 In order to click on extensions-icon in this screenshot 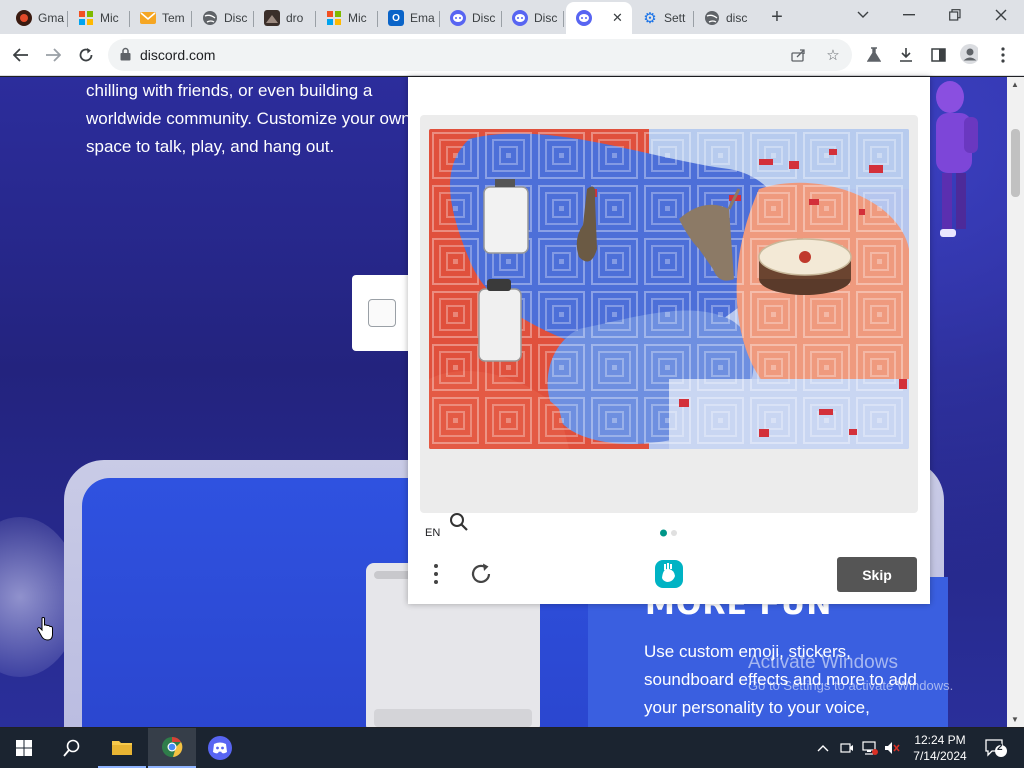, I will do `click(874, 55)`.